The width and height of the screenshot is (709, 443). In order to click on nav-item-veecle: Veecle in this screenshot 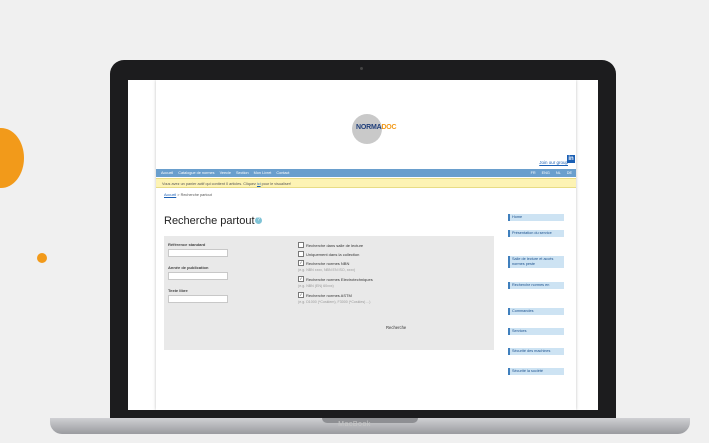, I will do `click(225, 173)`.